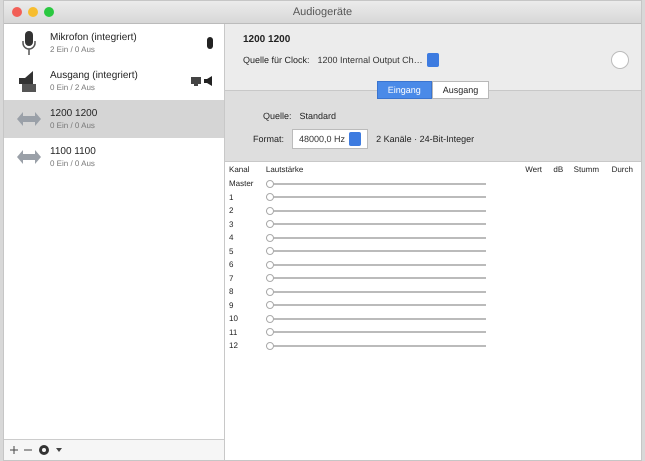  Describe the element at coordinates (267, 39) in the screenshot. I see `device-title: 1200 1200` at that location.